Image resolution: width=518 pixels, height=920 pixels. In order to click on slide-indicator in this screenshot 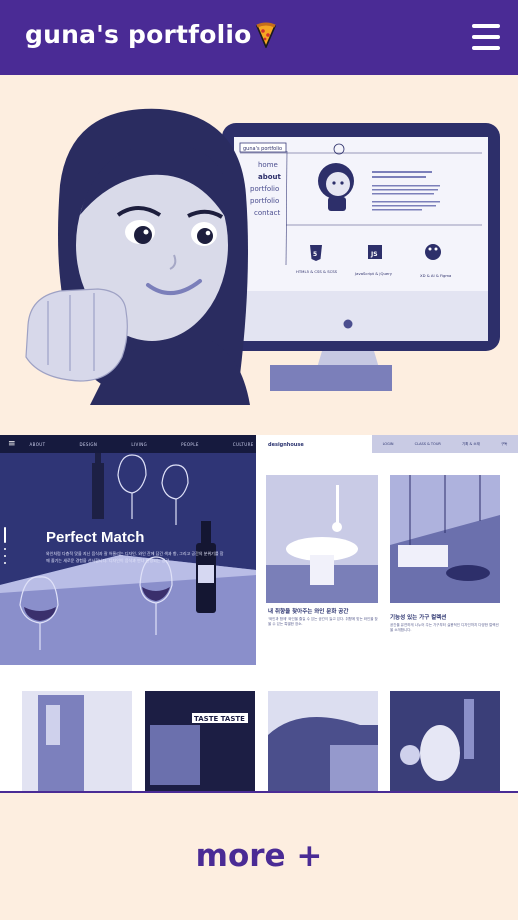, I will do `click(5, 548)`.